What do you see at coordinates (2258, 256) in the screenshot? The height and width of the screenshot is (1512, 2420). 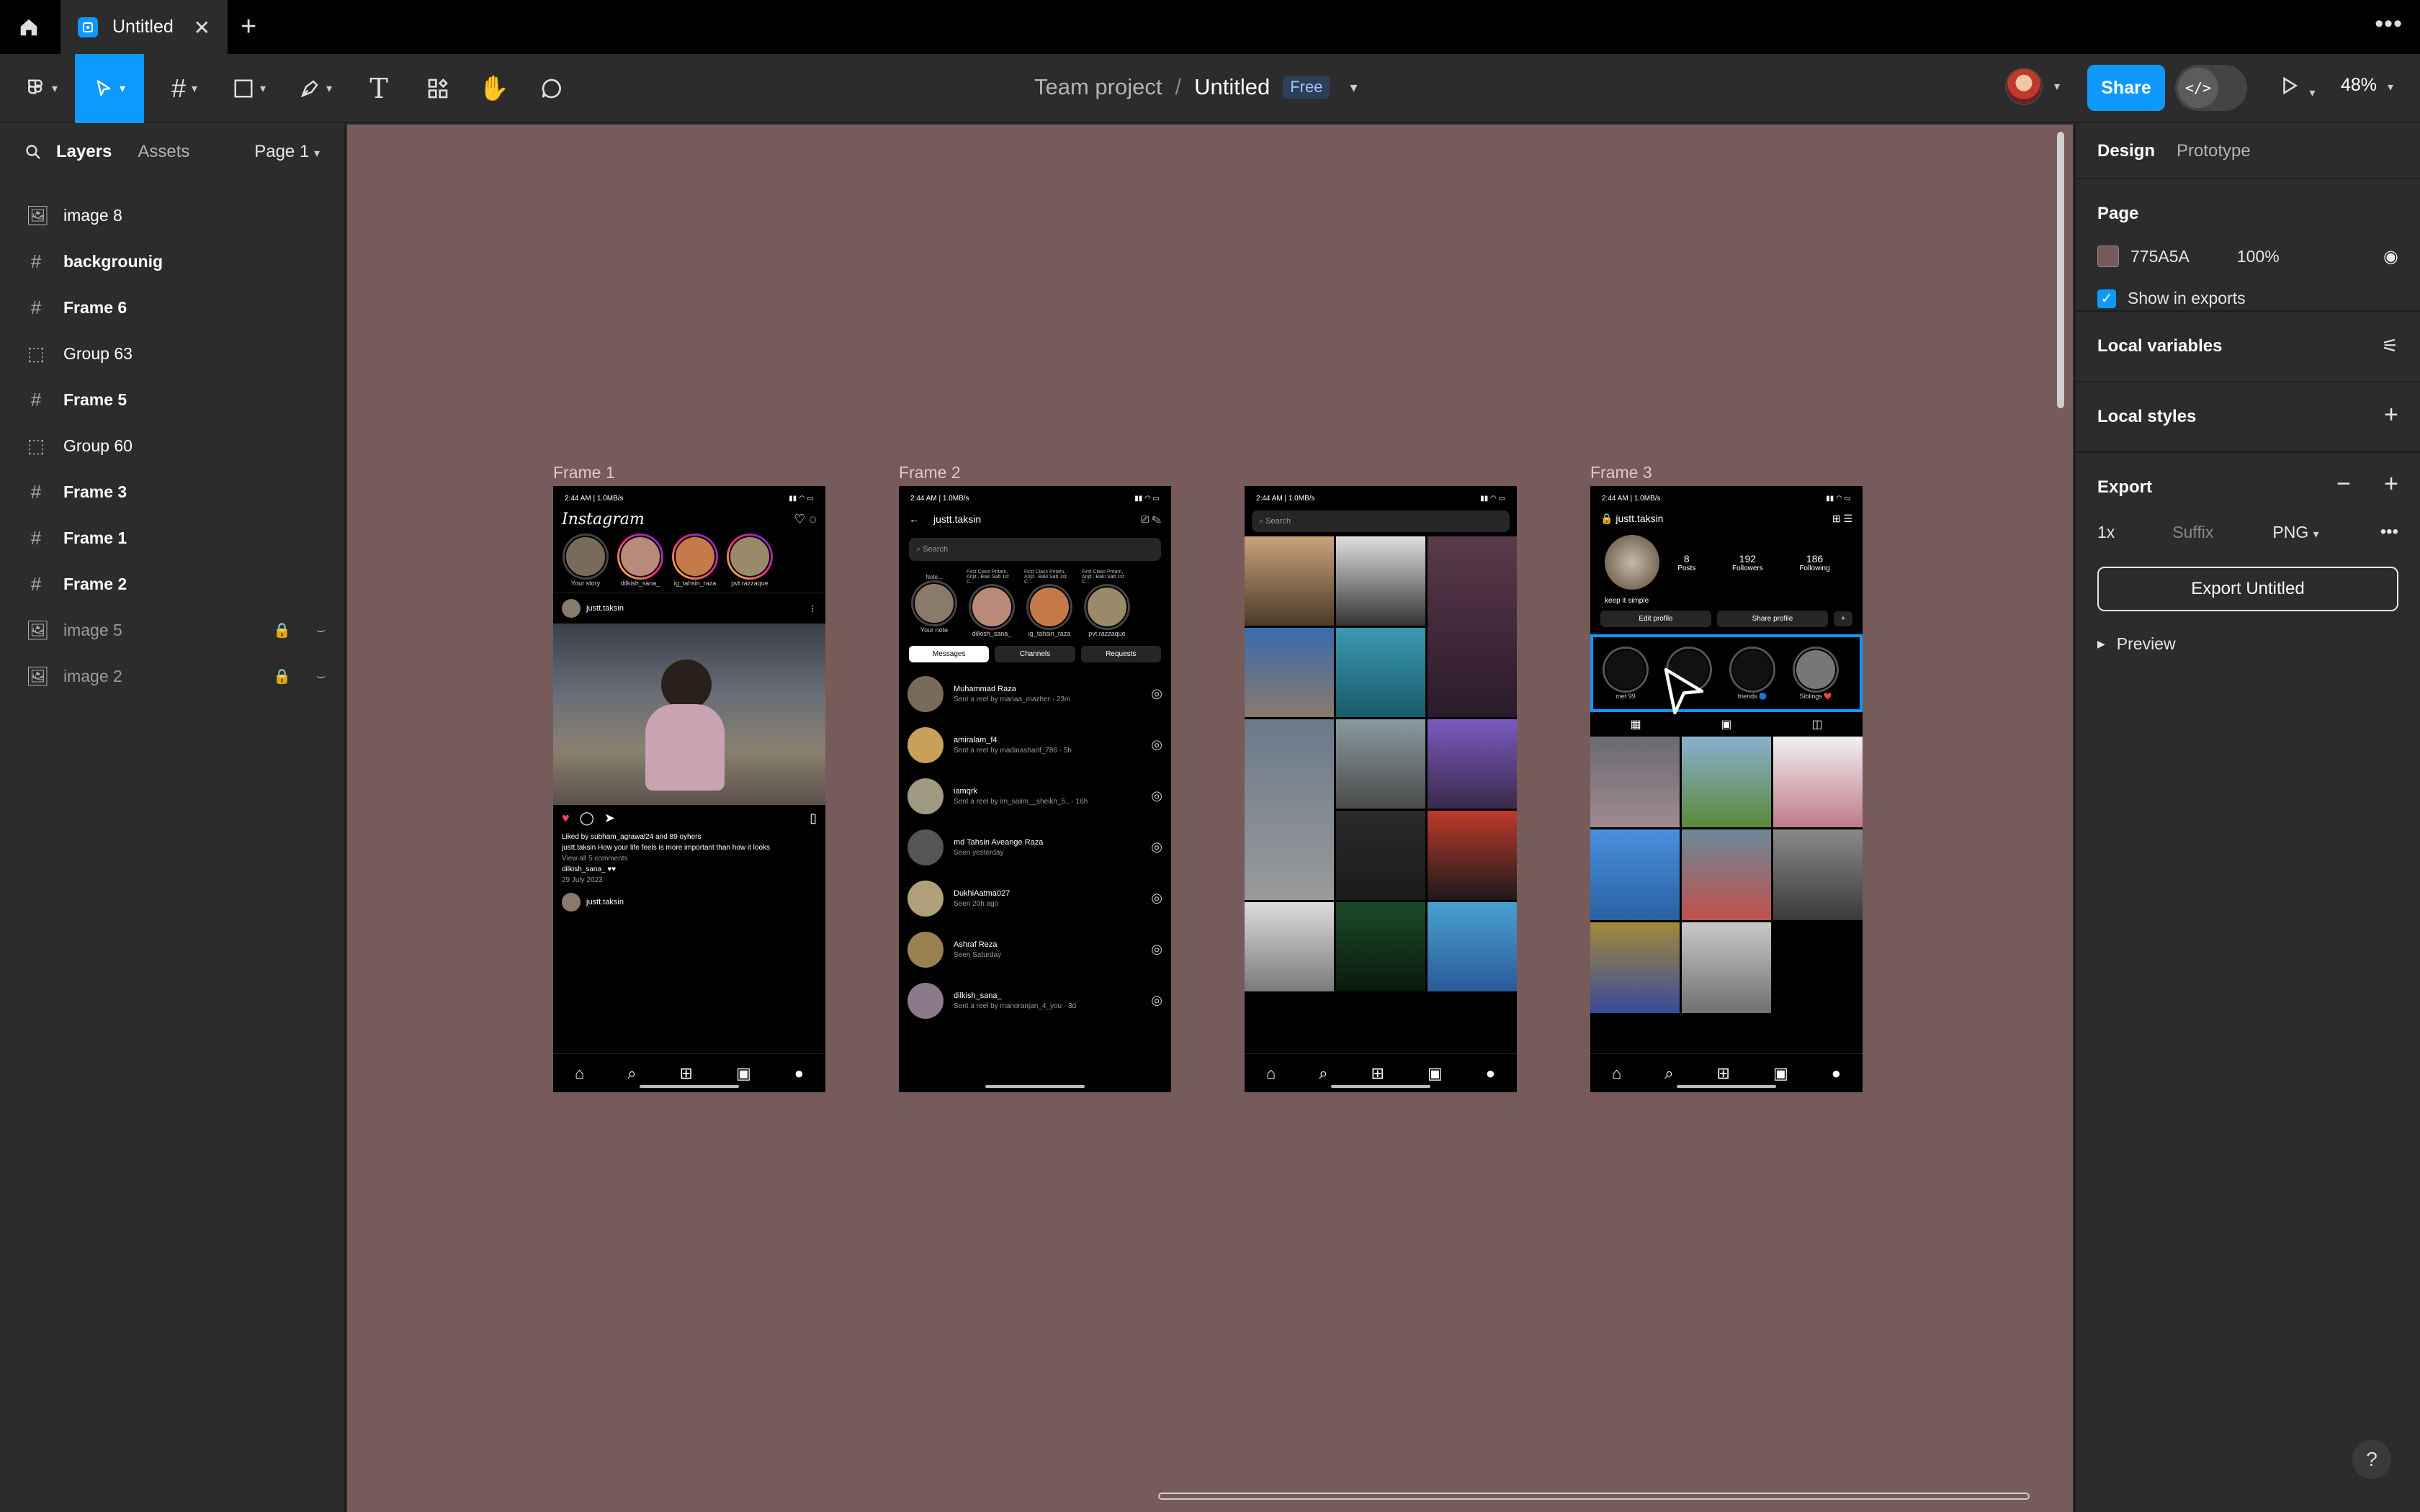 I see `page-opacity: 100%` at bounding box center [2258, 256].